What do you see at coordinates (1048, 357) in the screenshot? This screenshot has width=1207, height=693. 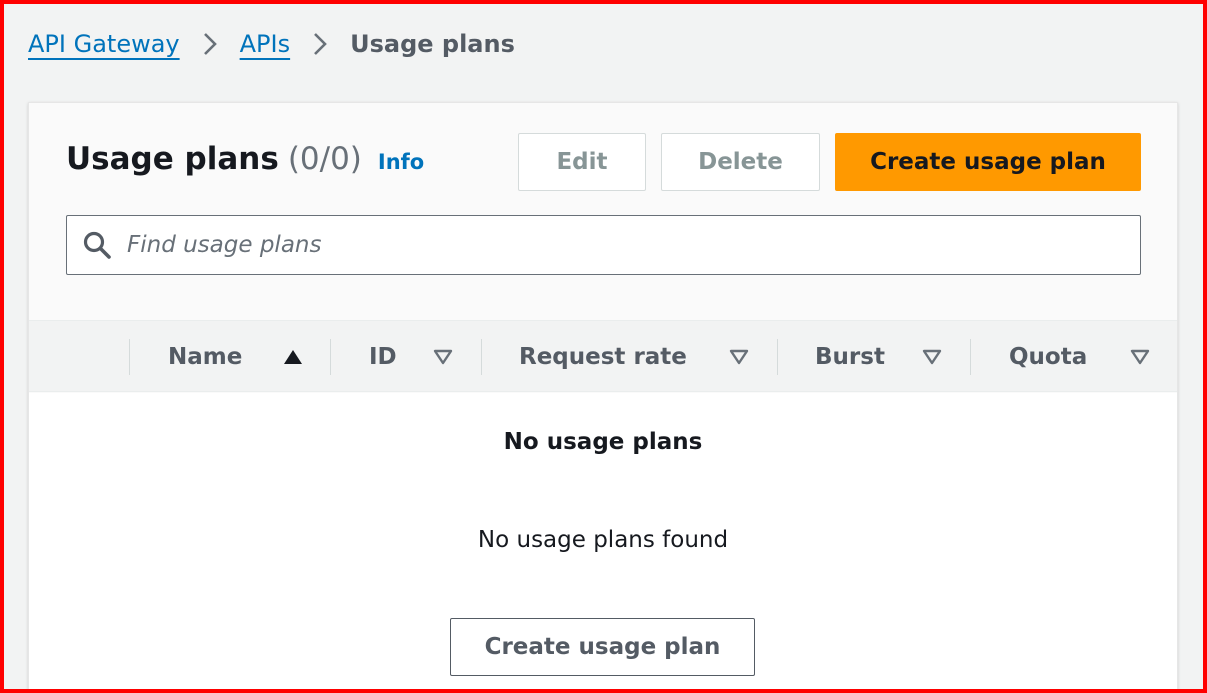 I see `column-header-quota: Quota` at bounding box center [1048, 357].